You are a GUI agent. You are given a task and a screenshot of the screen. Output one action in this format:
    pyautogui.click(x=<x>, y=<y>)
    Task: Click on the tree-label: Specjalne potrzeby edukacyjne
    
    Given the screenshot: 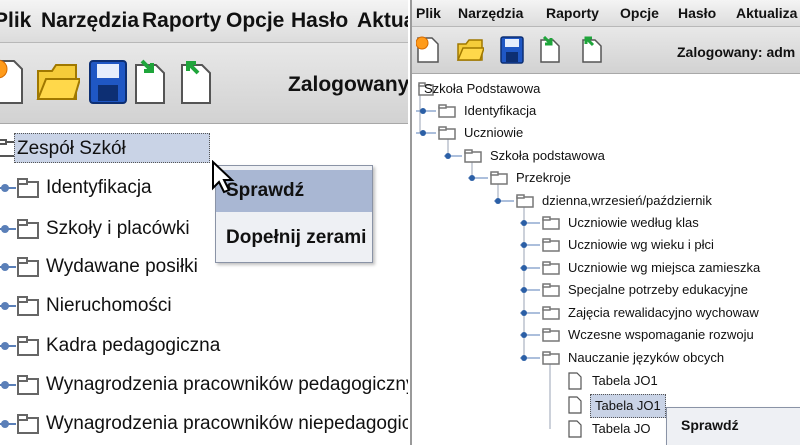 What is the action you would take?
    pyautogui.click(x=658, y=289)
    